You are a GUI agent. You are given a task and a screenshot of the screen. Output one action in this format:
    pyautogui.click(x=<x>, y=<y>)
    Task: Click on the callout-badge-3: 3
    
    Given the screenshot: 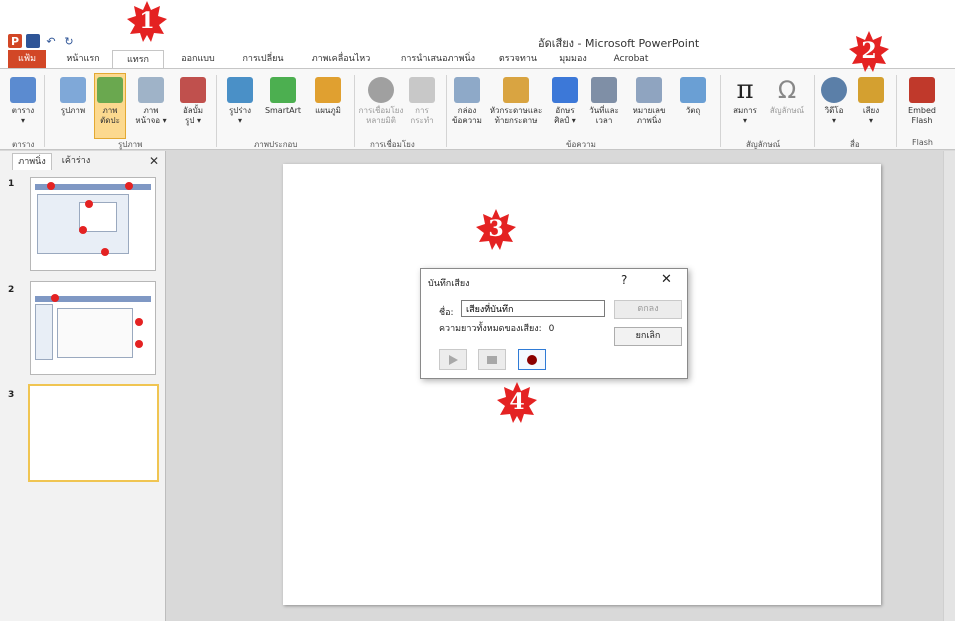 What is the action you would take?
    pyautogui.click(x=496, y=229)
    